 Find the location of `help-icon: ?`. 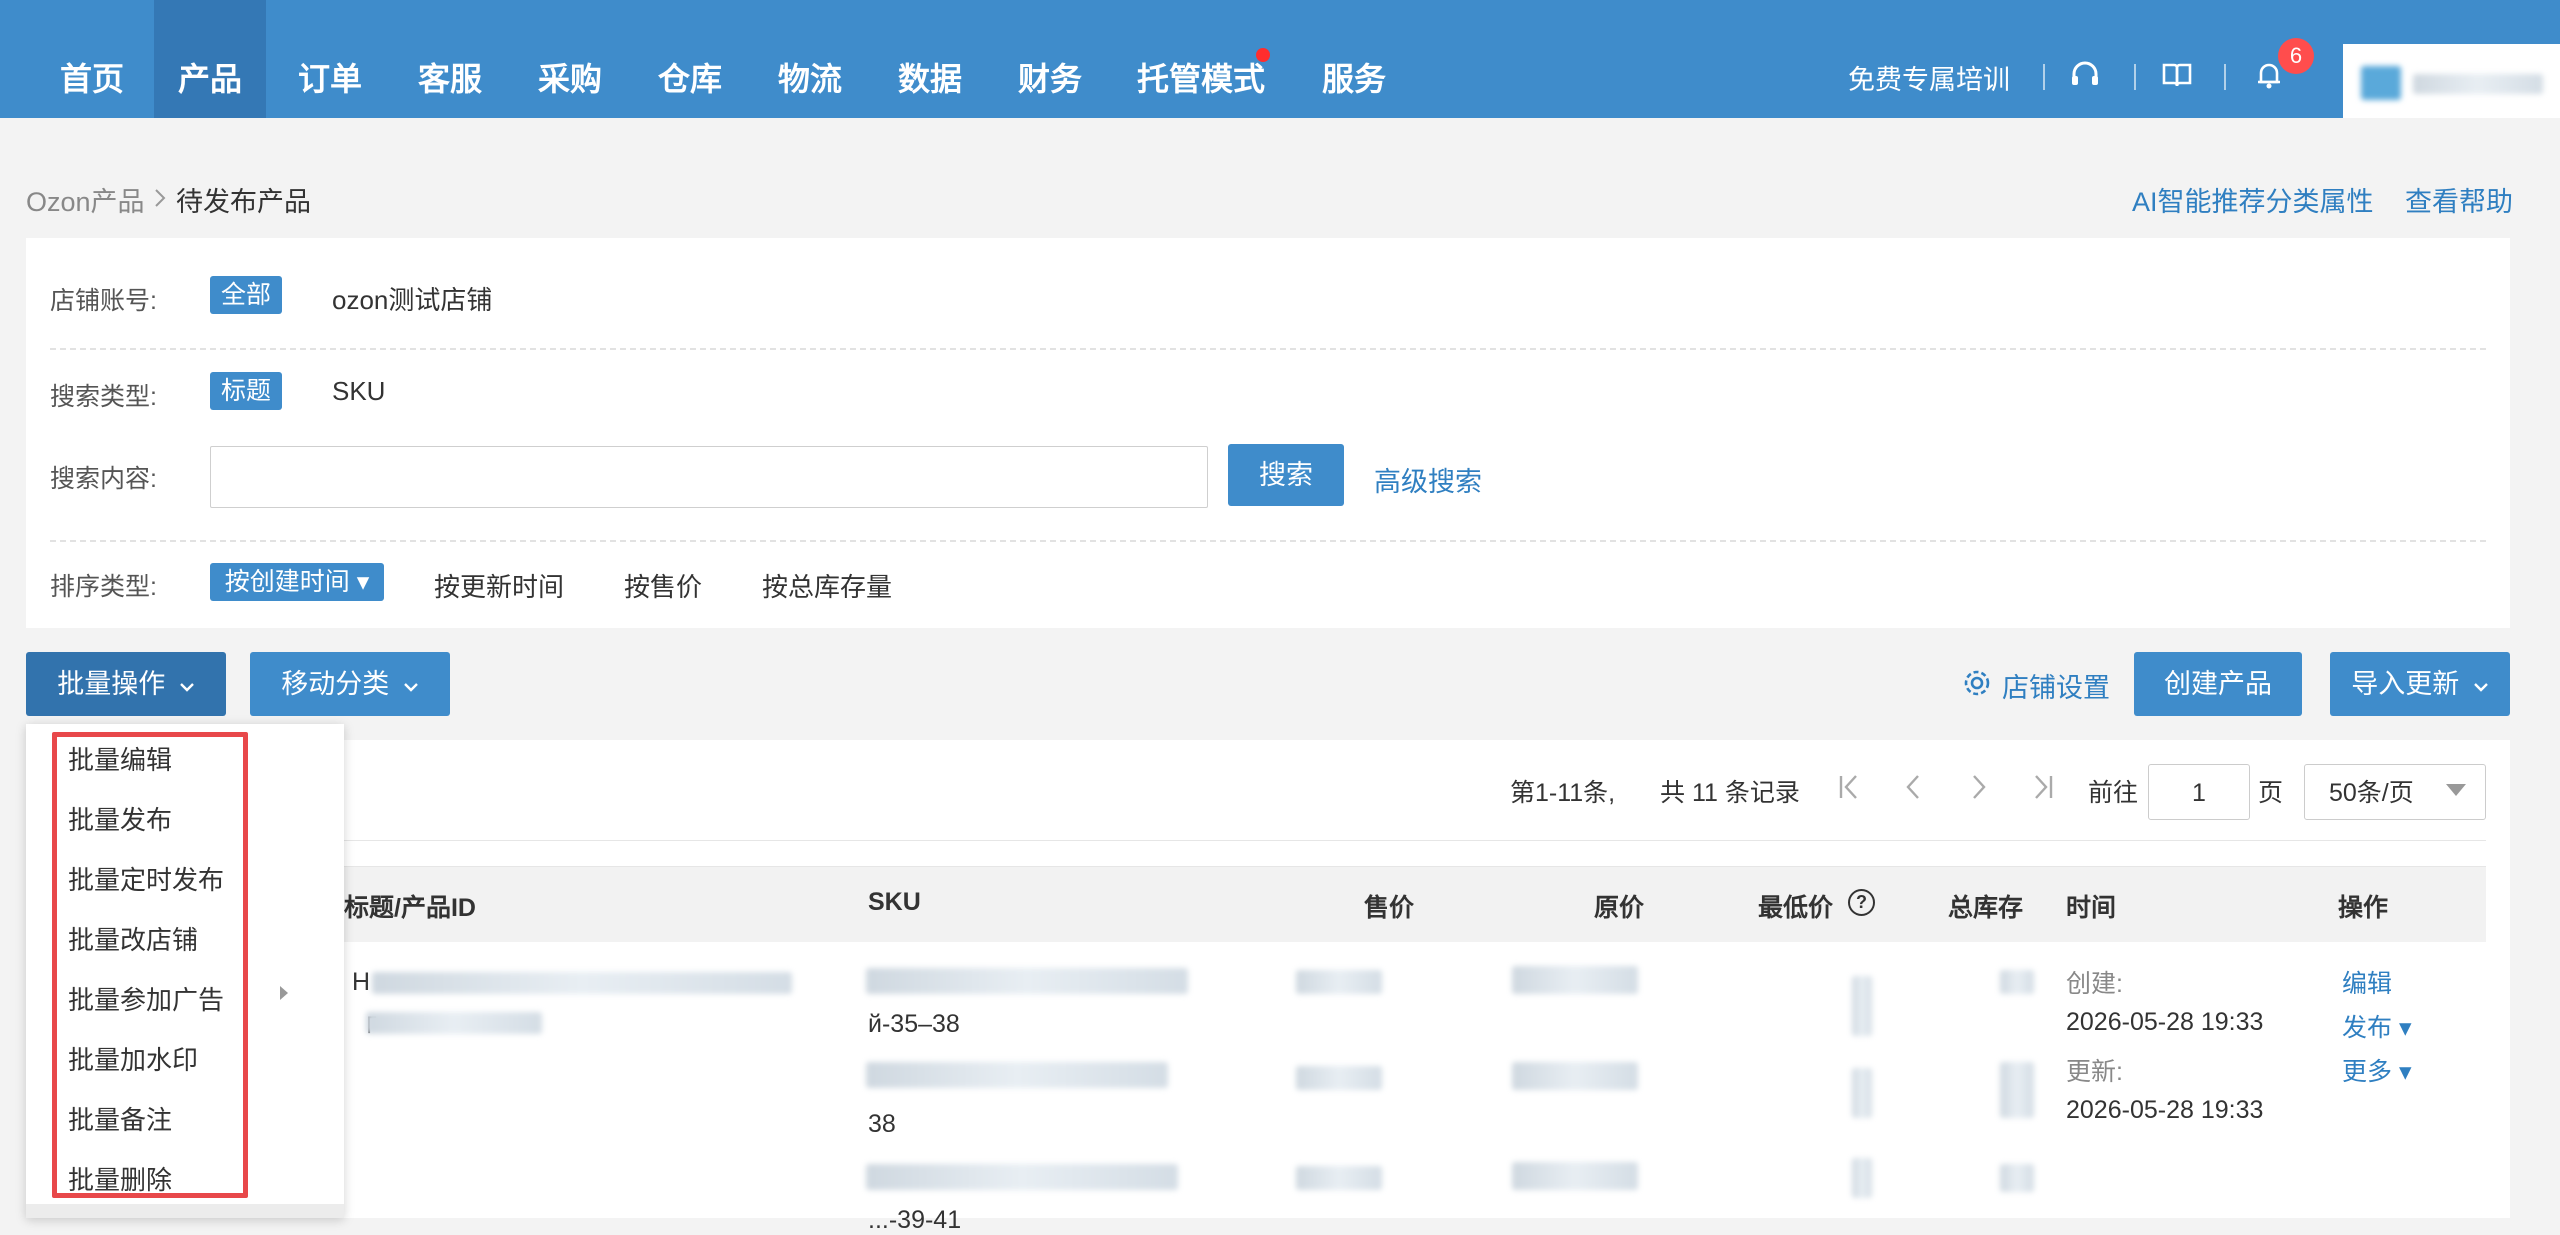

help-icon: ? is located at coordinates (1861, 902).